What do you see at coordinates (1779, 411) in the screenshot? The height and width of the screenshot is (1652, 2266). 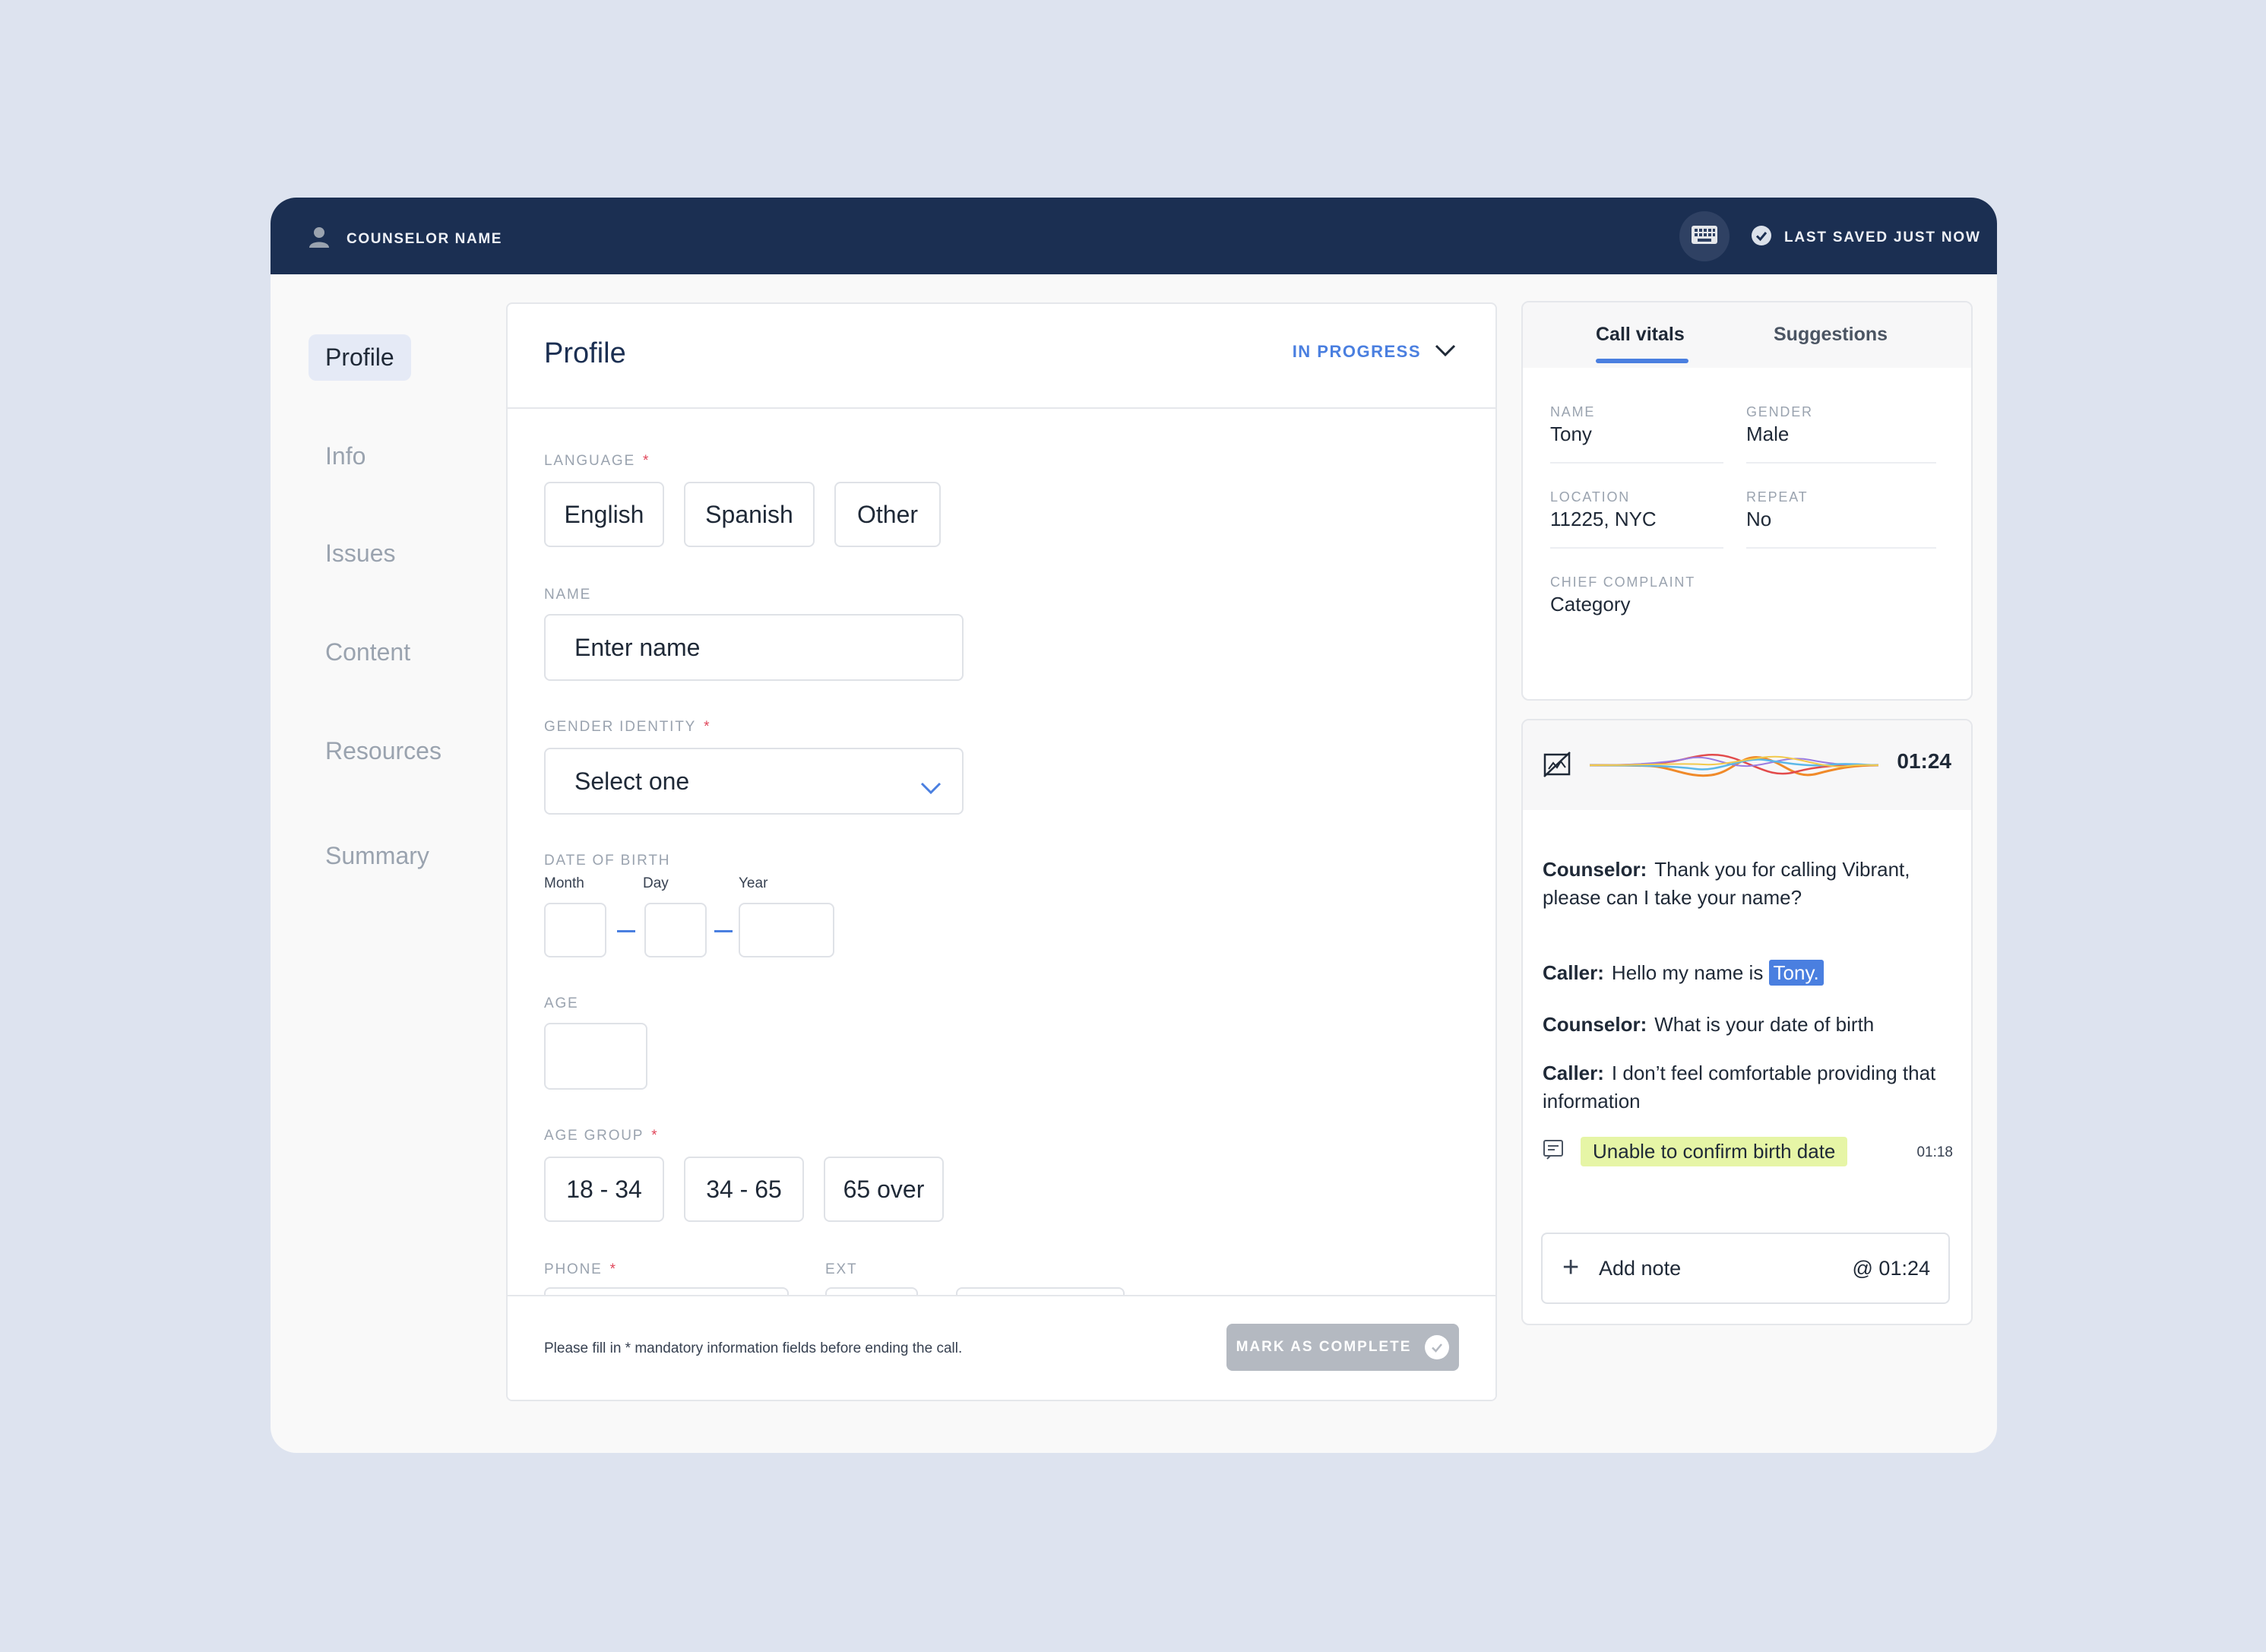 I see `vital-gender-label: GENDER` at bounding box center [1779, 411].